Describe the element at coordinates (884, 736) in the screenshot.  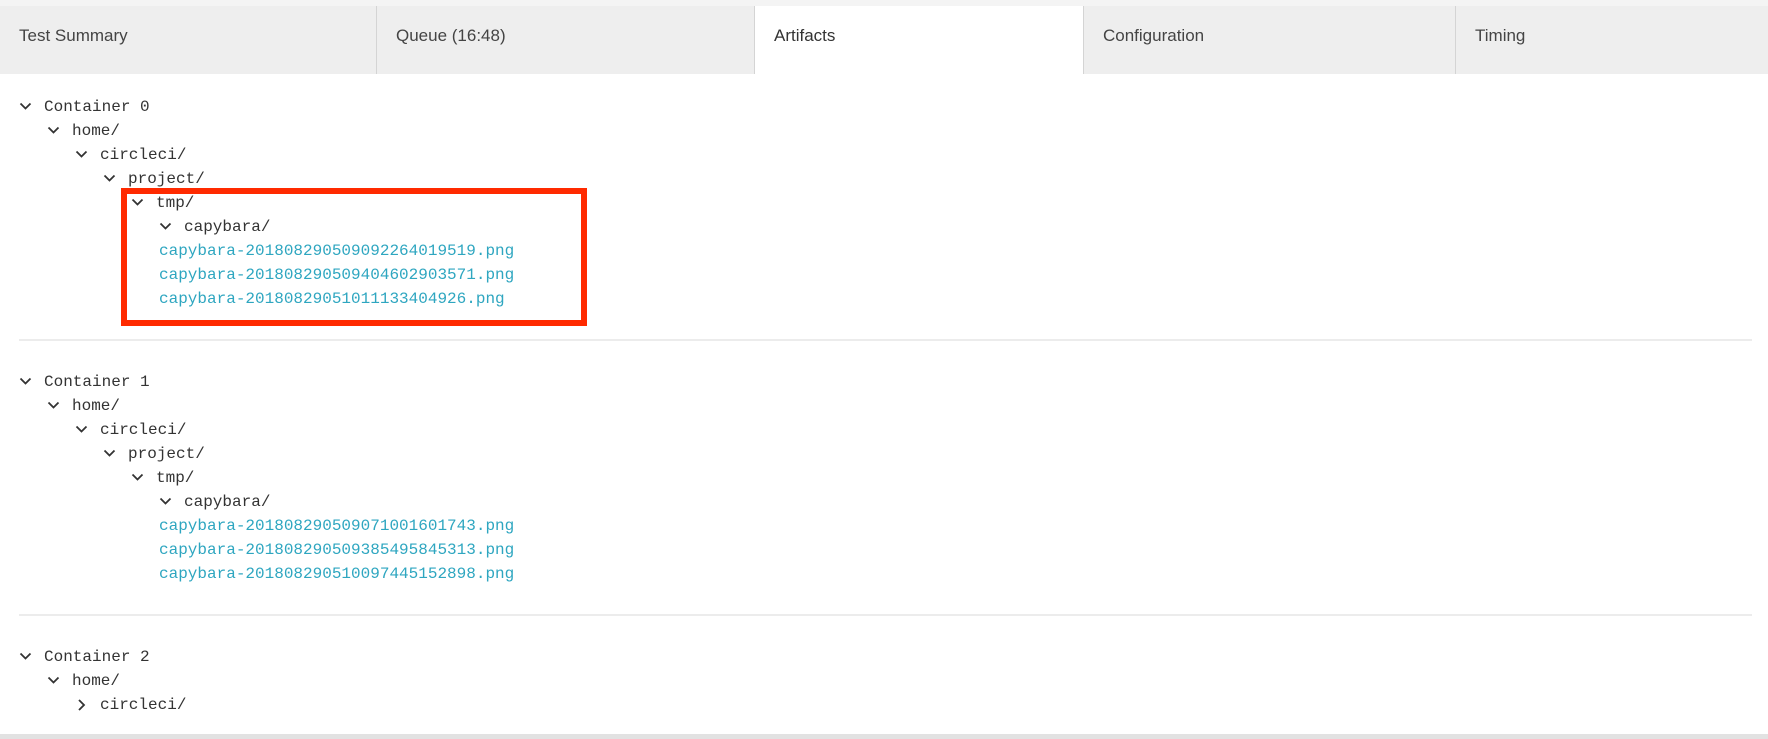
I see `bottom-border` at that location.